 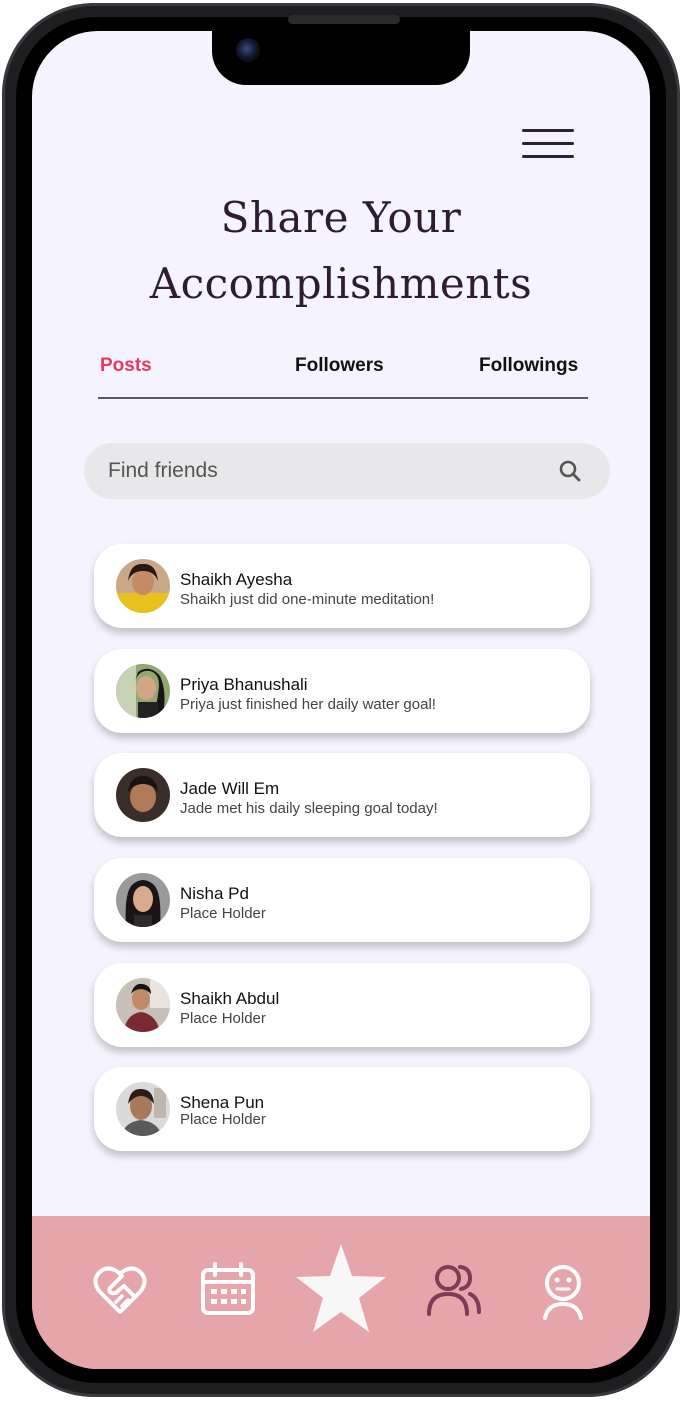 I want to click on phone-notch, so click(x=341, y=58).